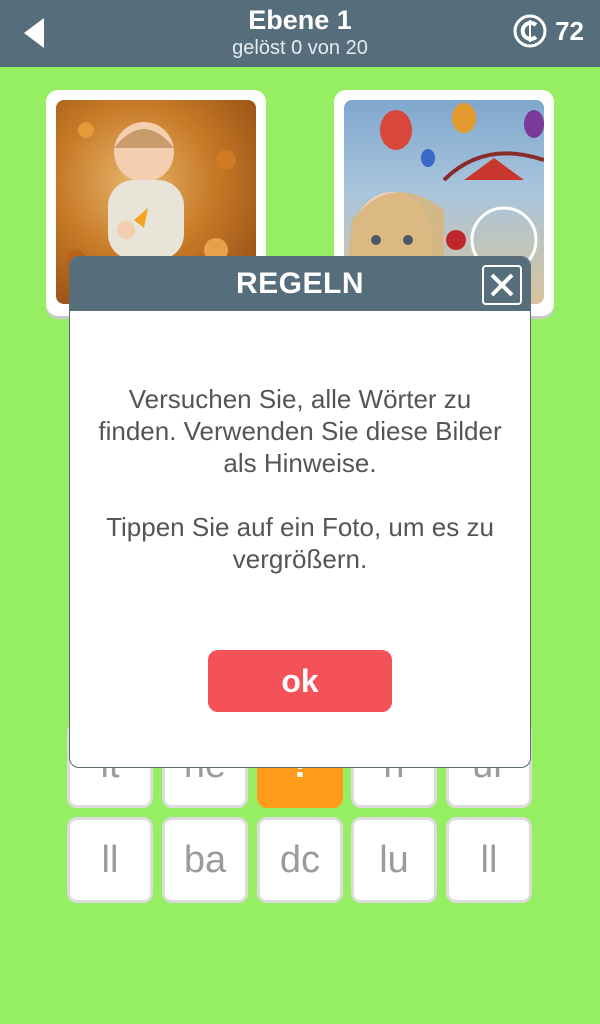 This screenshot has width=600, height=1024. What do you see at coordinates (300, 20) in the screenshot?
I see `level-title: Ebene 1` at bounding box center [300, 20].